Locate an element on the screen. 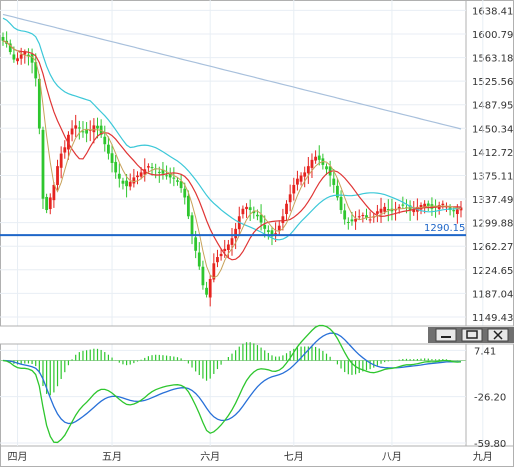  macd-y-tick-label: -59.80 is located at coordinates (490, 444).